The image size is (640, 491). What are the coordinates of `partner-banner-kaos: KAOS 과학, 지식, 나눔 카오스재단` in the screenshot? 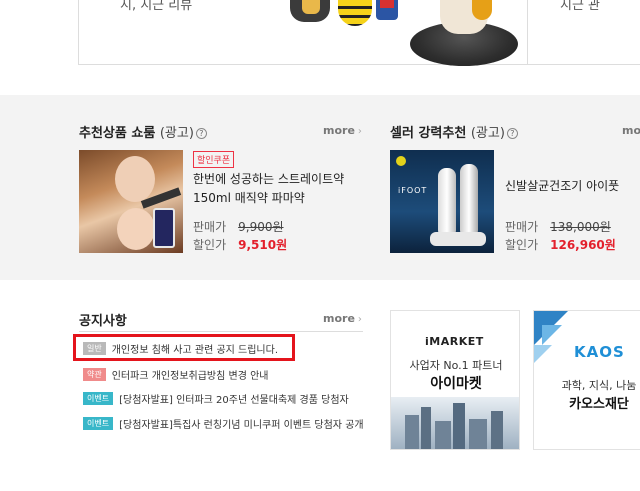 It's located at (586, 380).